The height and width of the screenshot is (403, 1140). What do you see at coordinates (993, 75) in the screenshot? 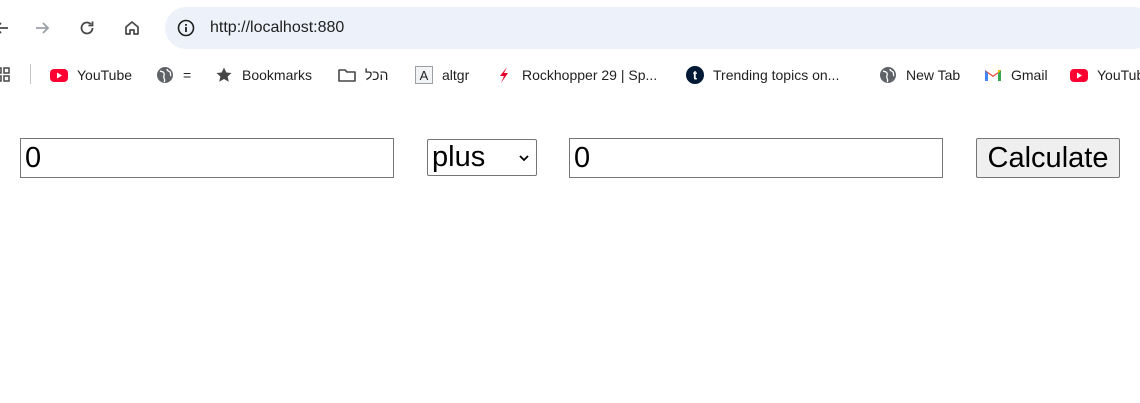
I see `gmail-icon` at bounding box center [993, 75].